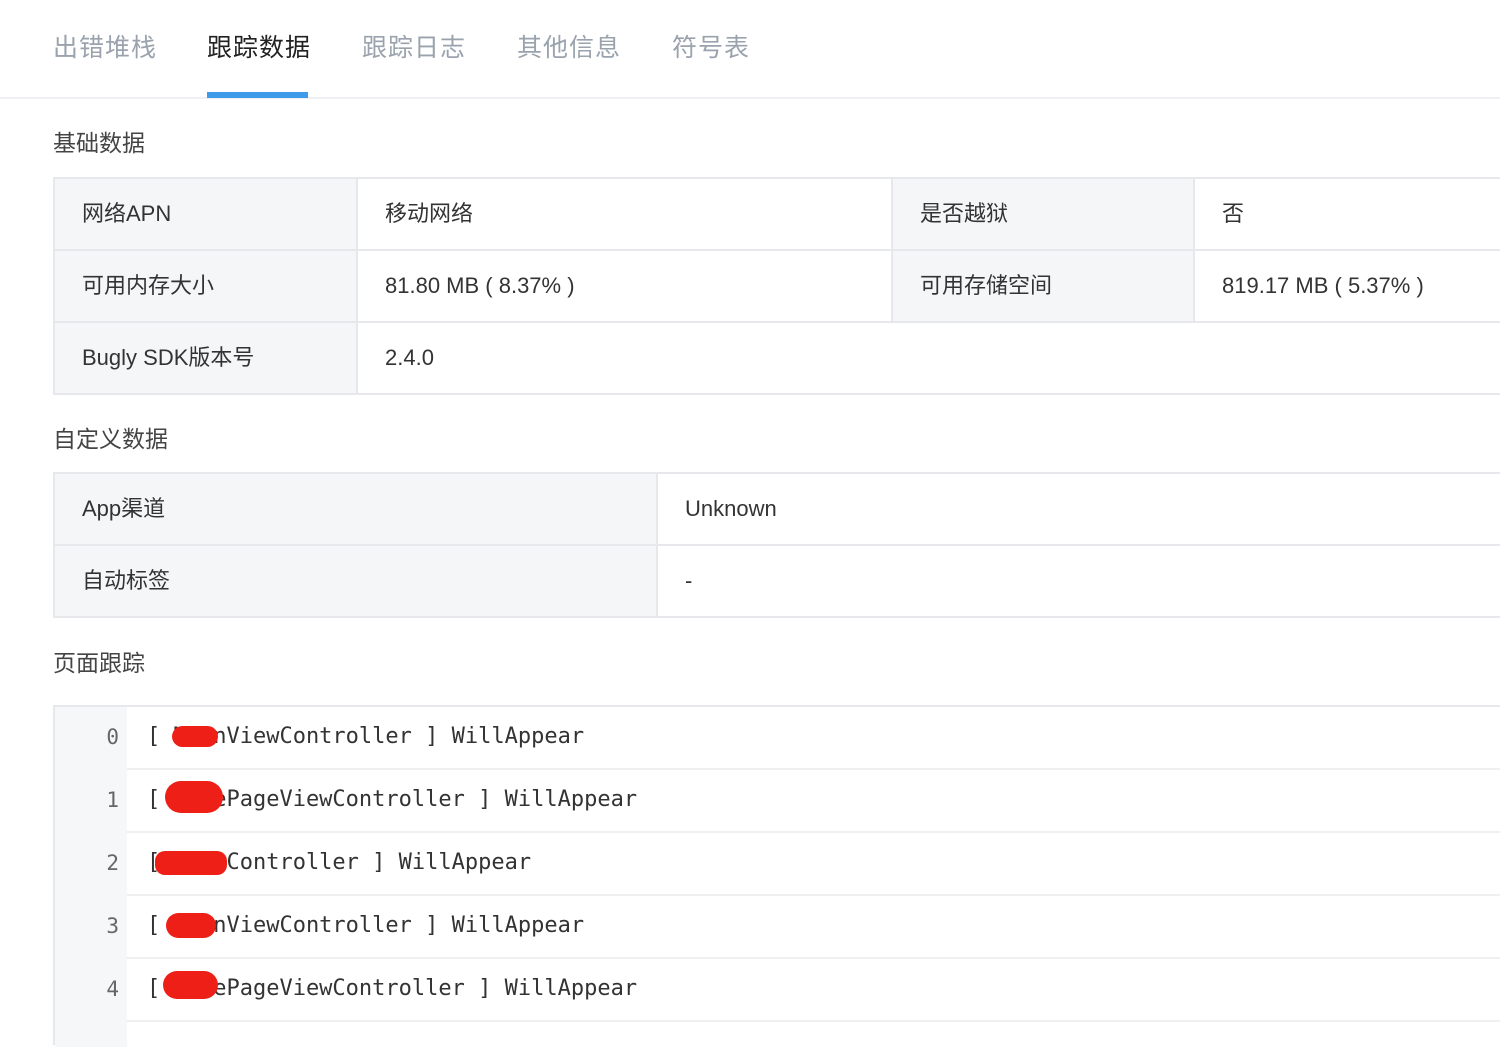 The width and height of the screenshot is (1500, 1047). What do you see at coordinates (110, 439) in the screenshot?
I see `custom-data-title: 自定义数据` at bounding box center [110, 439].